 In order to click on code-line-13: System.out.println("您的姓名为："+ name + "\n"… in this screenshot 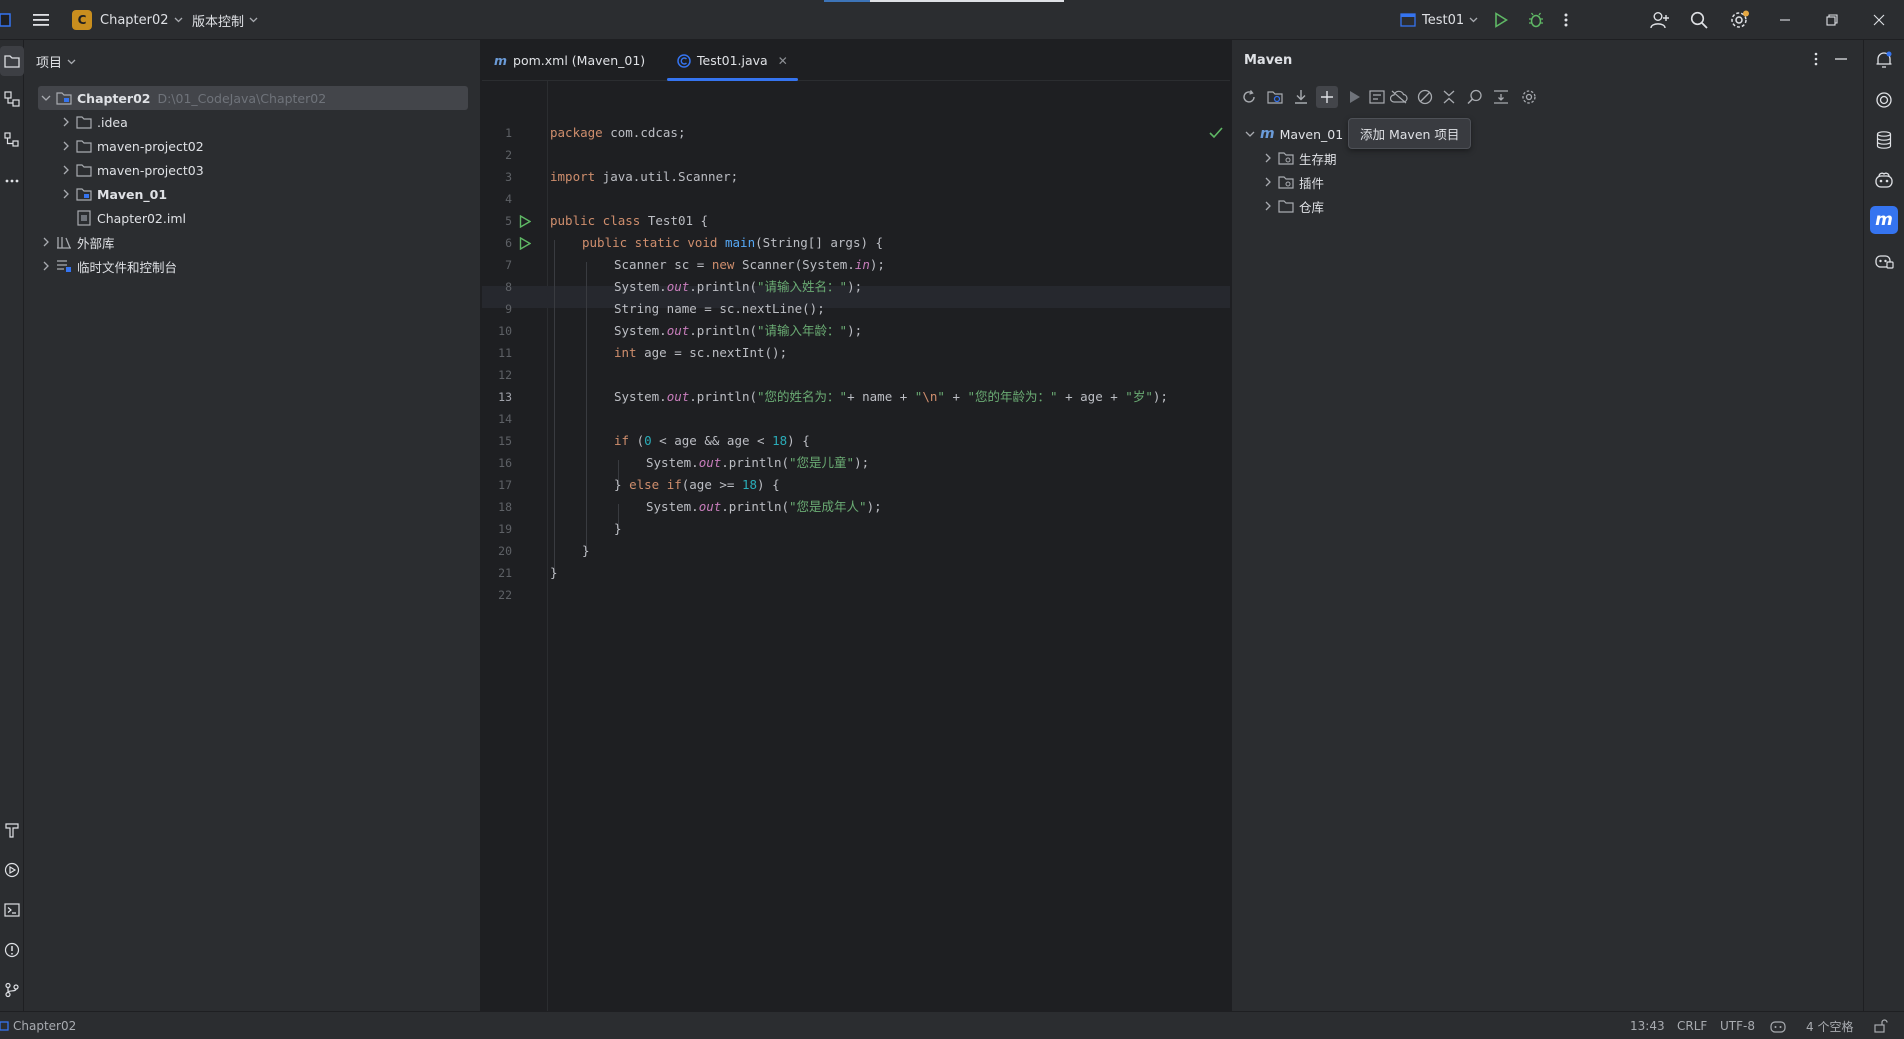, I will do `click(891, 397)`.